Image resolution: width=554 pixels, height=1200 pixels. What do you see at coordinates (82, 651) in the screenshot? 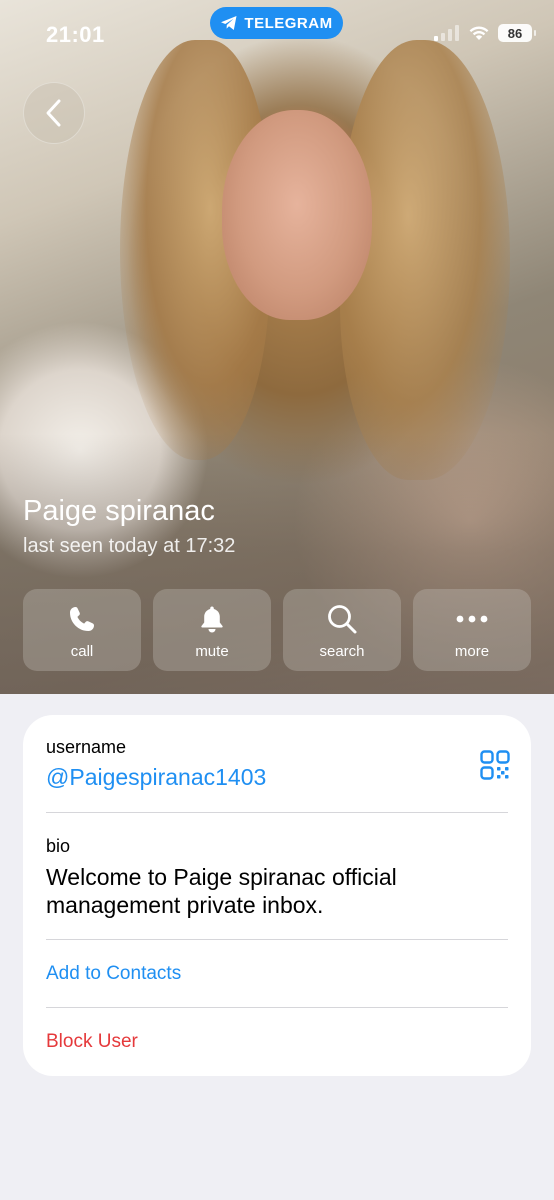
I see `call-label: call` at bounding box center [82, 651].